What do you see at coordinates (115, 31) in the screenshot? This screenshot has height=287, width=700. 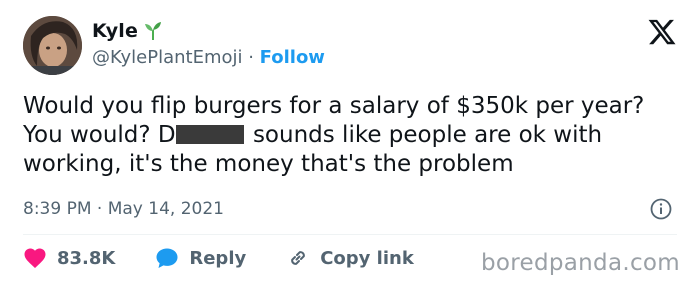 I see `author-display-name: Kyle` at bounding box center [115, 31].